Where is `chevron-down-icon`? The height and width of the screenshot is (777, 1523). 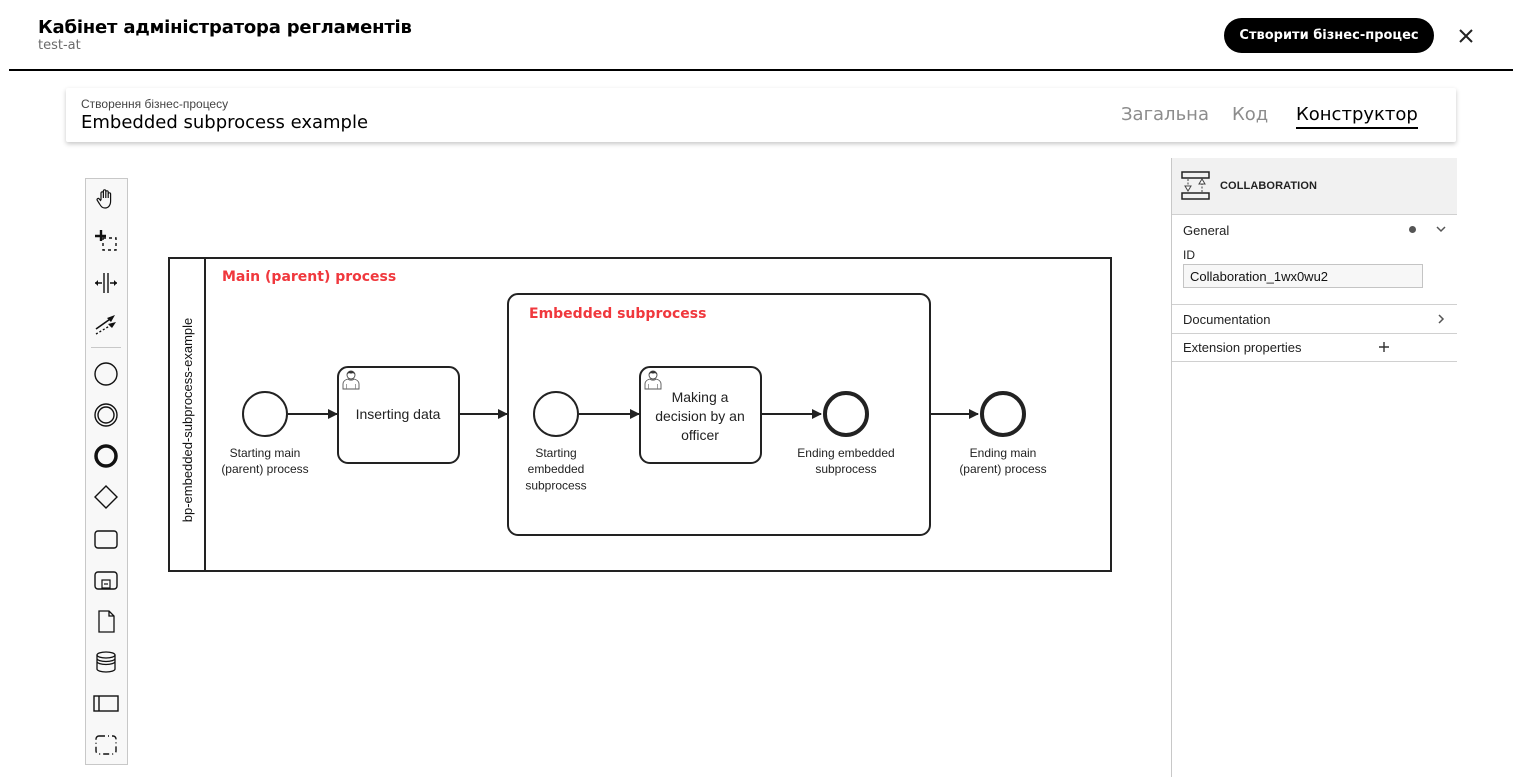 chevron-down-icon is located at coordinates (1441, 229).